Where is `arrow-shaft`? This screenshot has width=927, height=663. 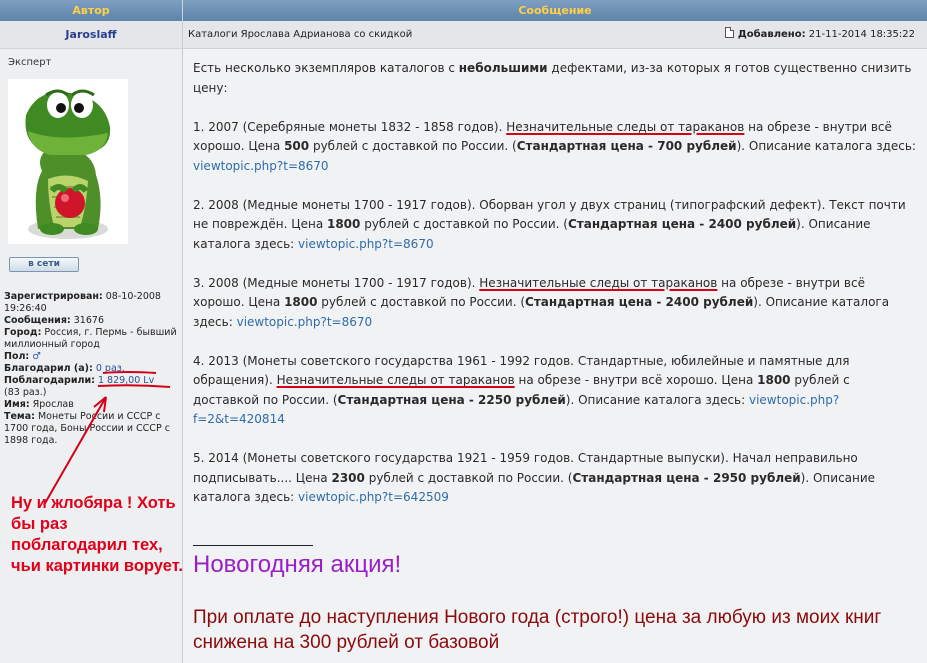
arrow-shaft is located at coordinates (75, 451).